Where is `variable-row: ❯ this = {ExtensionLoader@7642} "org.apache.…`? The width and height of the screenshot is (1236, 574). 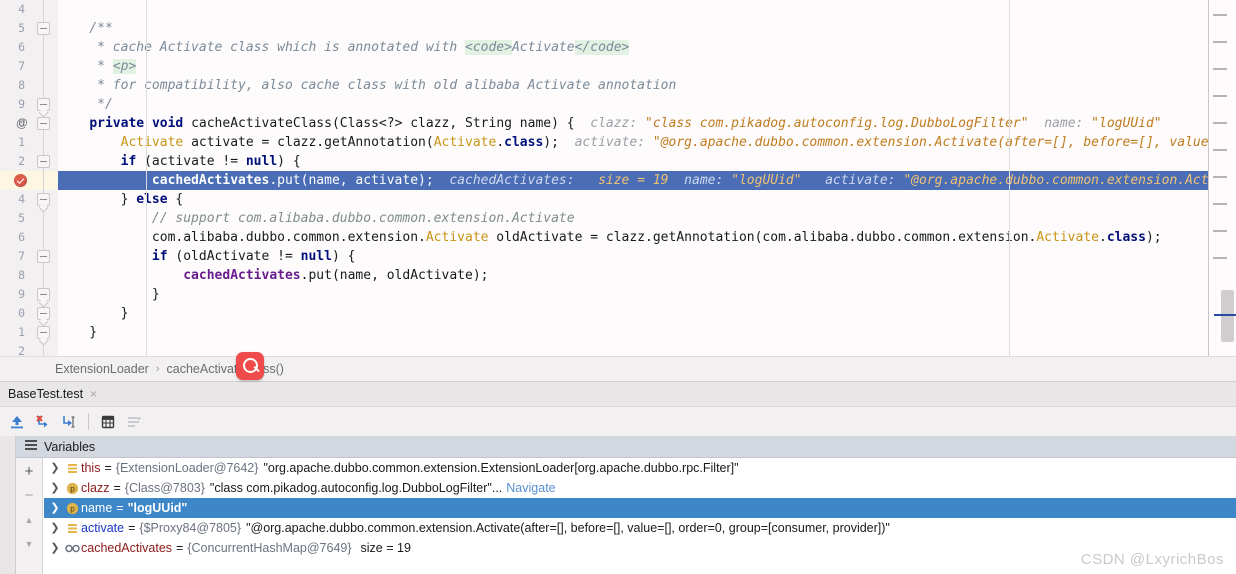
variable-row: ❯ this = {ExtensionLoader@7642} "org.apache.… is located at coordinates (640, 468).